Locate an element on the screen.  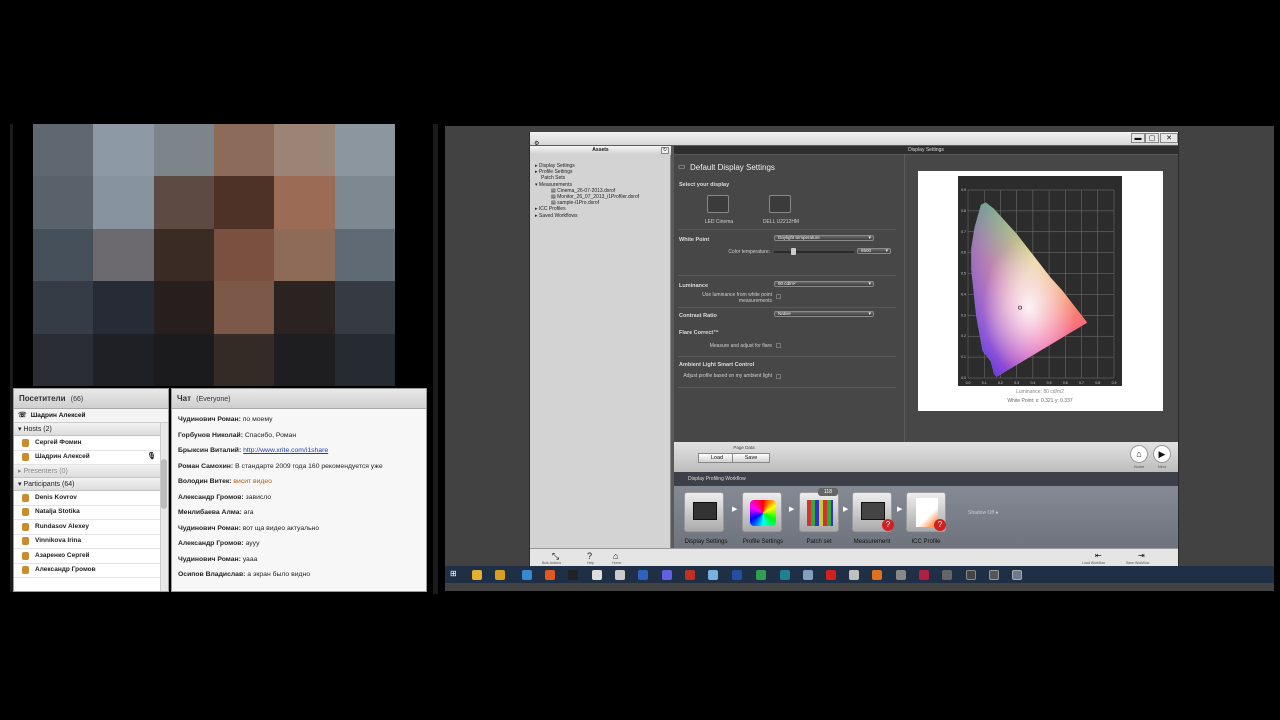
chat-message: Чудинович Роман: по моему is located at coordinates (299, 420).